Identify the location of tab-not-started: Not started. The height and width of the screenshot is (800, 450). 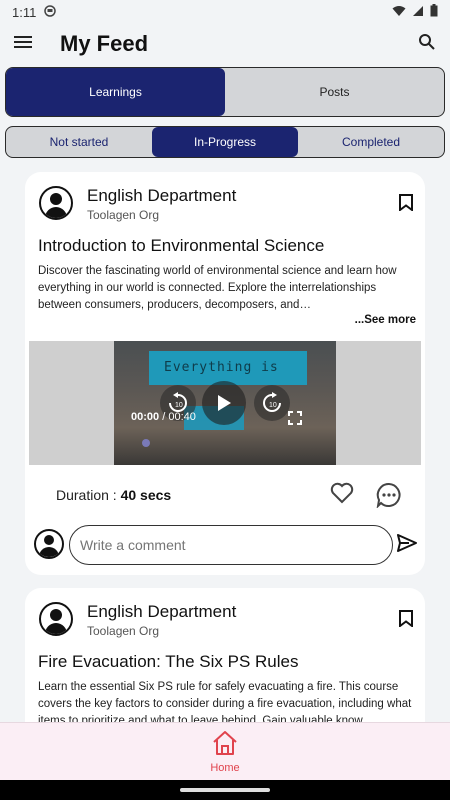
(79, 142).